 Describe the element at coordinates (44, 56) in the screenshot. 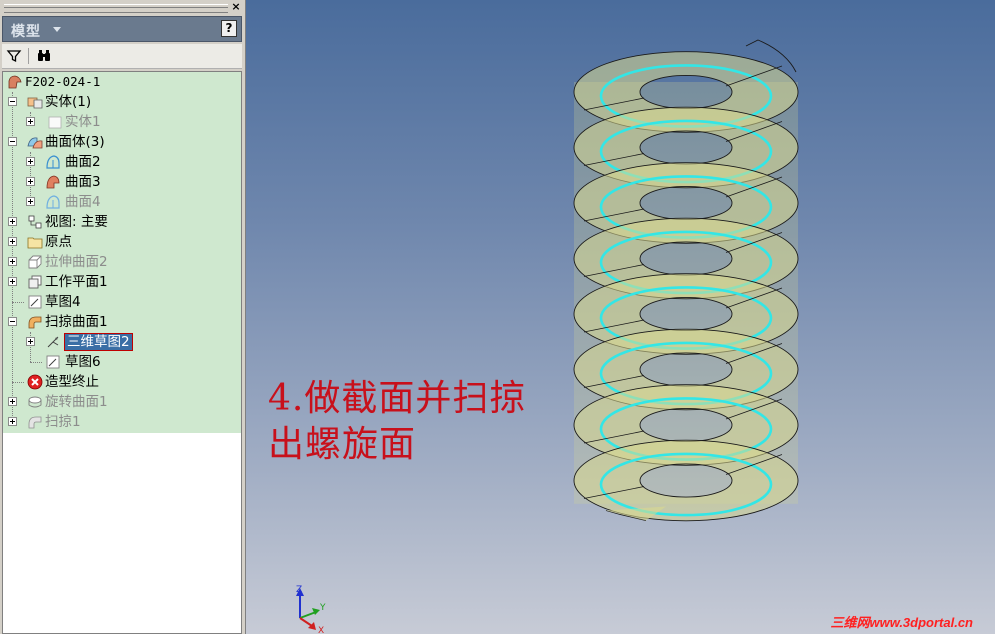

I see `binoculars-icon` at that location.